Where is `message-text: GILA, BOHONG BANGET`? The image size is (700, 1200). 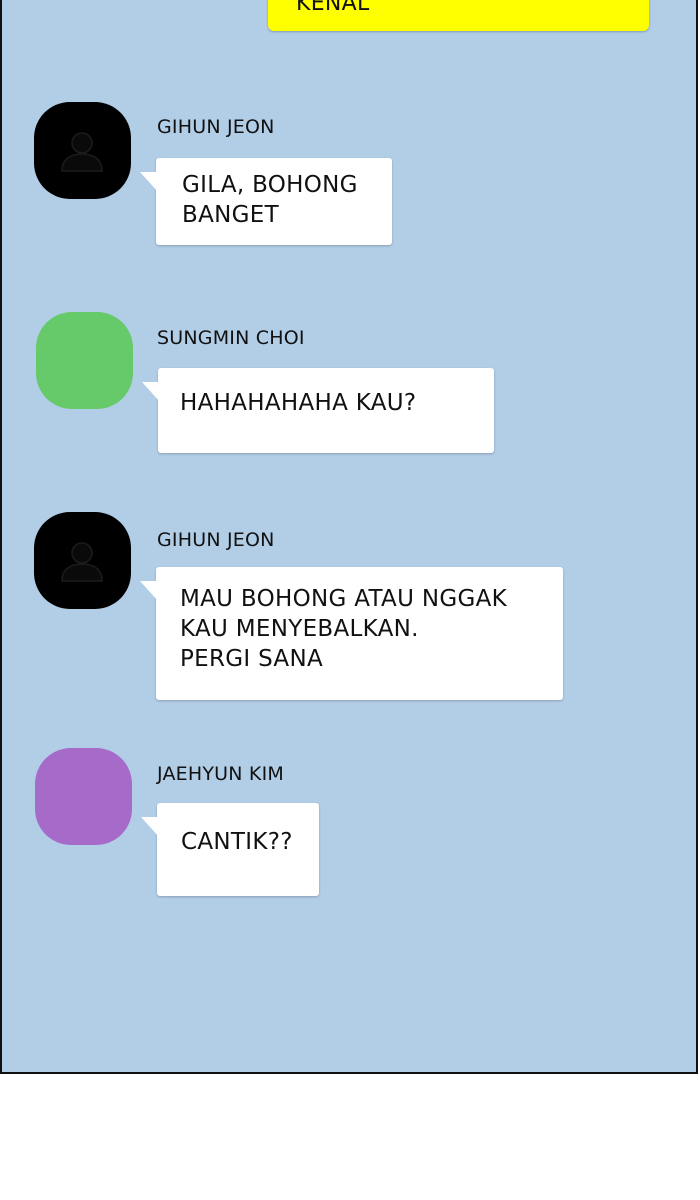 message-text: GILA, BOHONG BANGET is located at coordinates (270, 200).